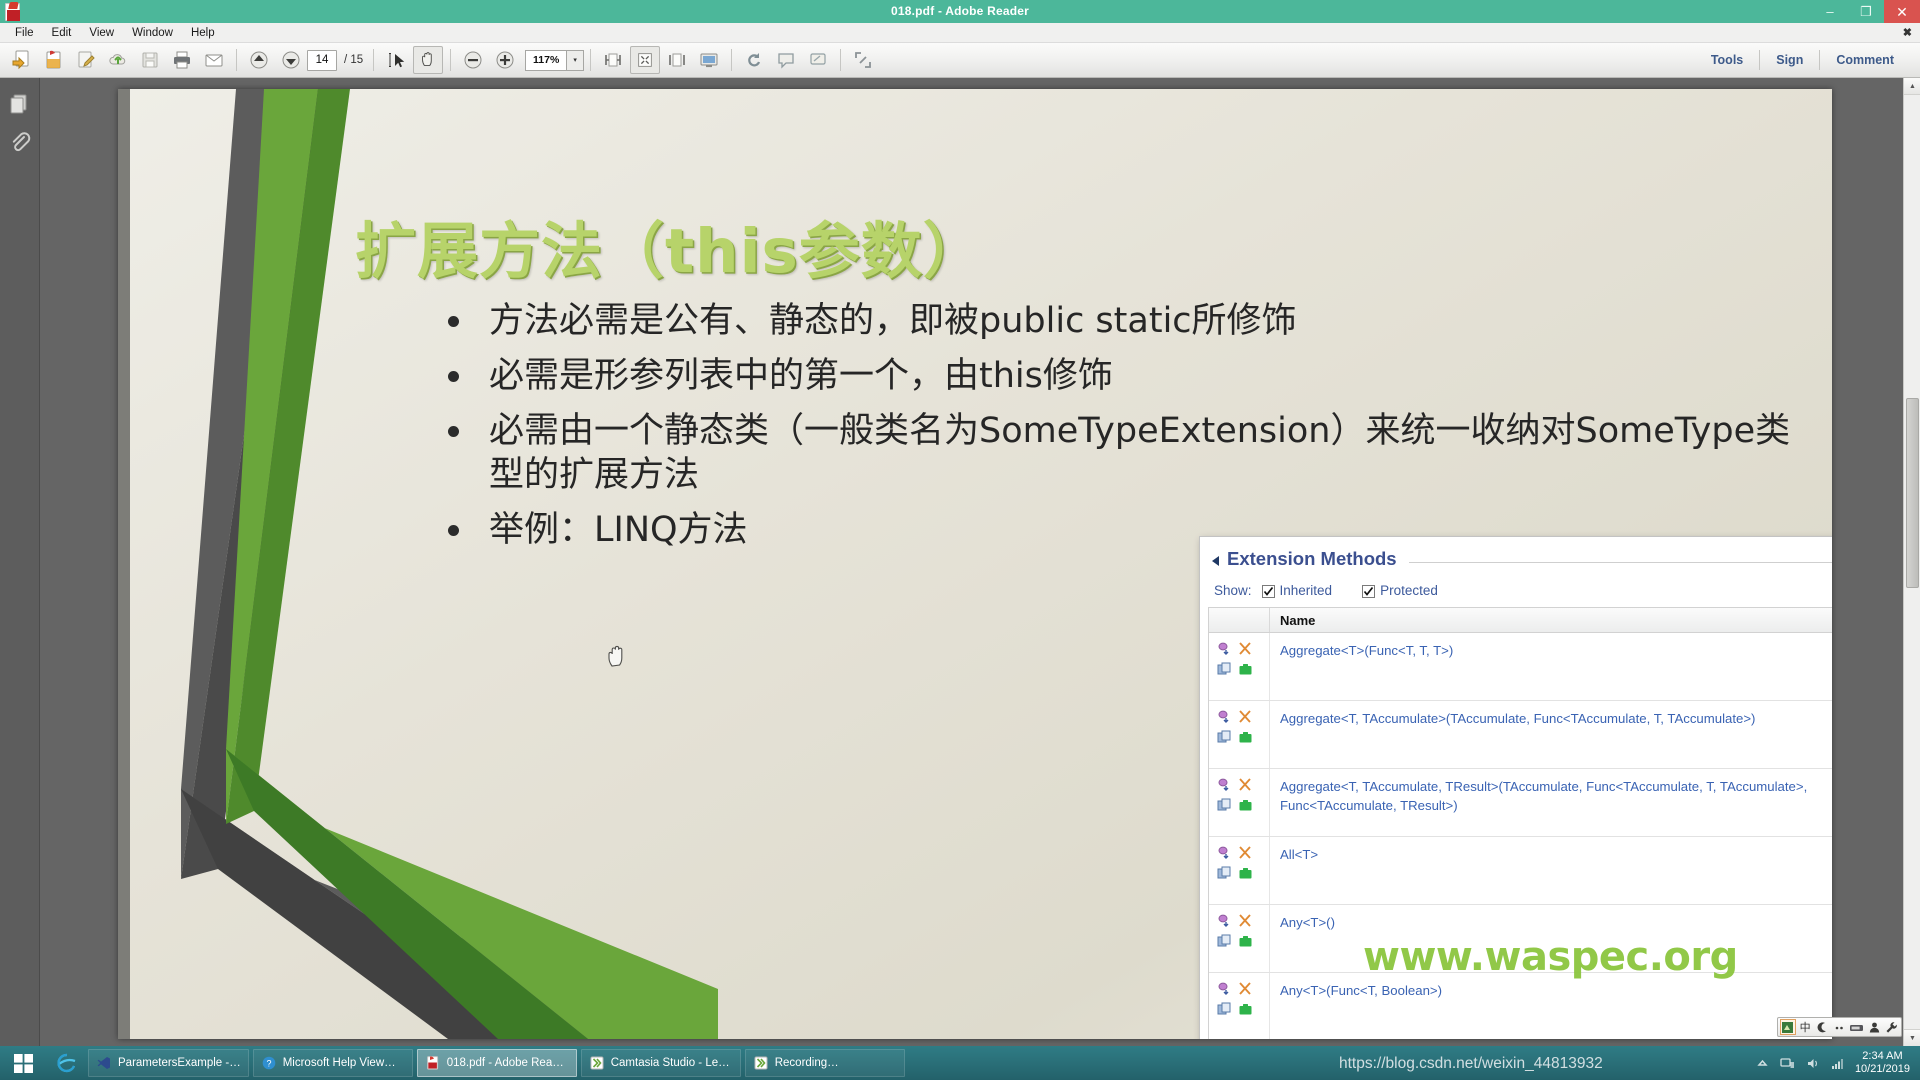  What do you see at coordinates (20, 143) in the screenshot?
I see `attachments-icon` at bounding box center [20, 143].